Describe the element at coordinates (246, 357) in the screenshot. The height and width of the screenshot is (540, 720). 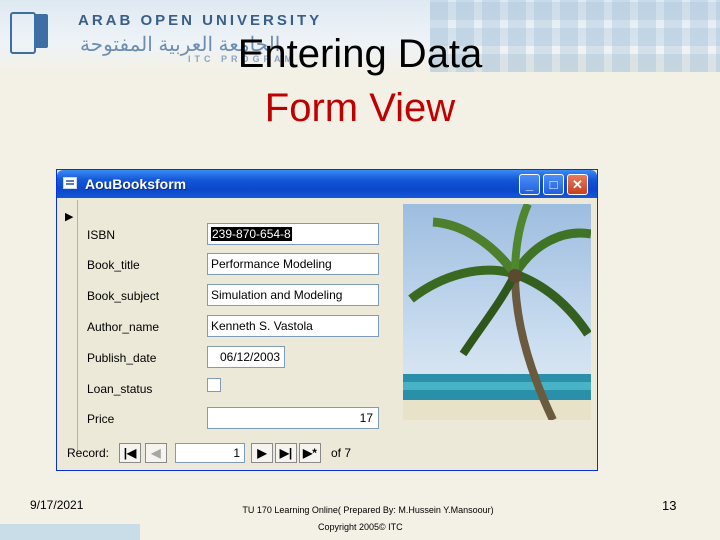
I see `publish-date-field: 06/12/2003` at that location.